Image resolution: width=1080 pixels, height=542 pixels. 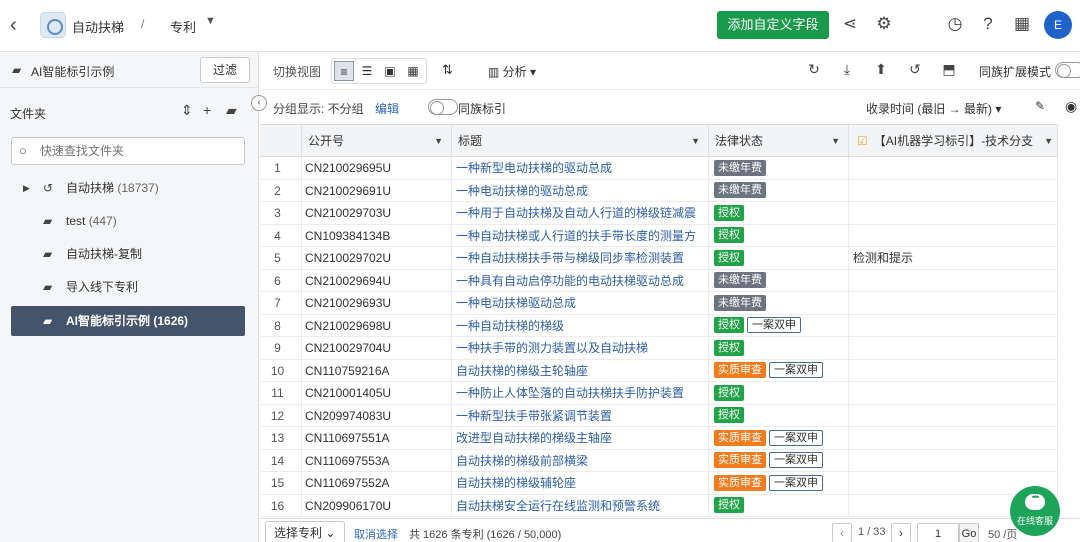 I want to click on row-index: 2, so click(x=281, y=190).